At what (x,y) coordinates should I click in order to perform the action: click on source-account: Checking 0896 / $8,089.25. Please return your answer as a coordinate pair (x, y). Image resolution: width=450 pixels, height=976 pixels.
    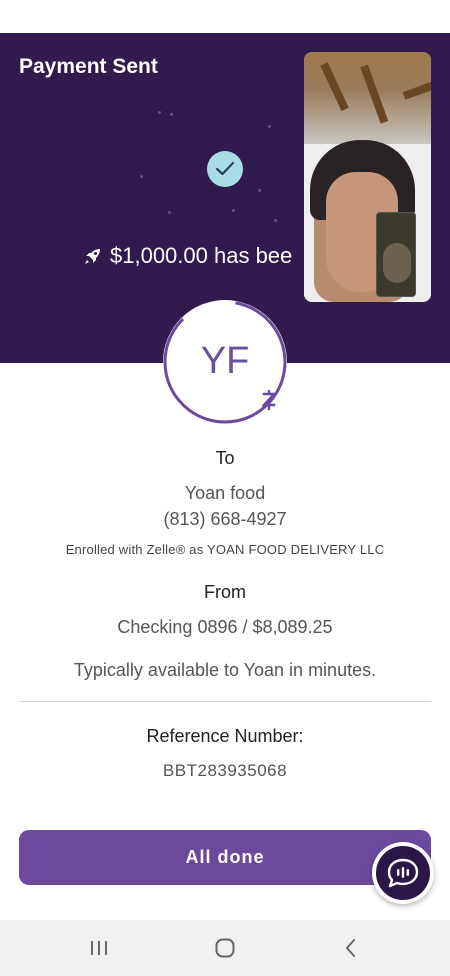
    Looking at the image, I should click on (225, 627).